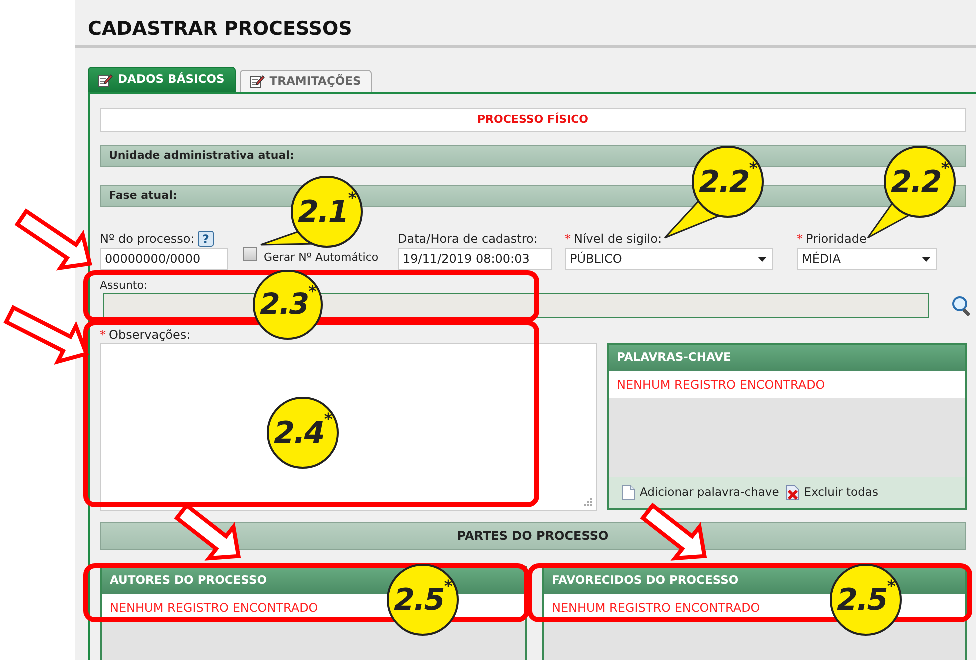 Image resolution: width=976 pixels, height=660 pixels. Describe the element at coordinates (150, 335) in the screenshot. I see `field-label: Observações:` at that location.